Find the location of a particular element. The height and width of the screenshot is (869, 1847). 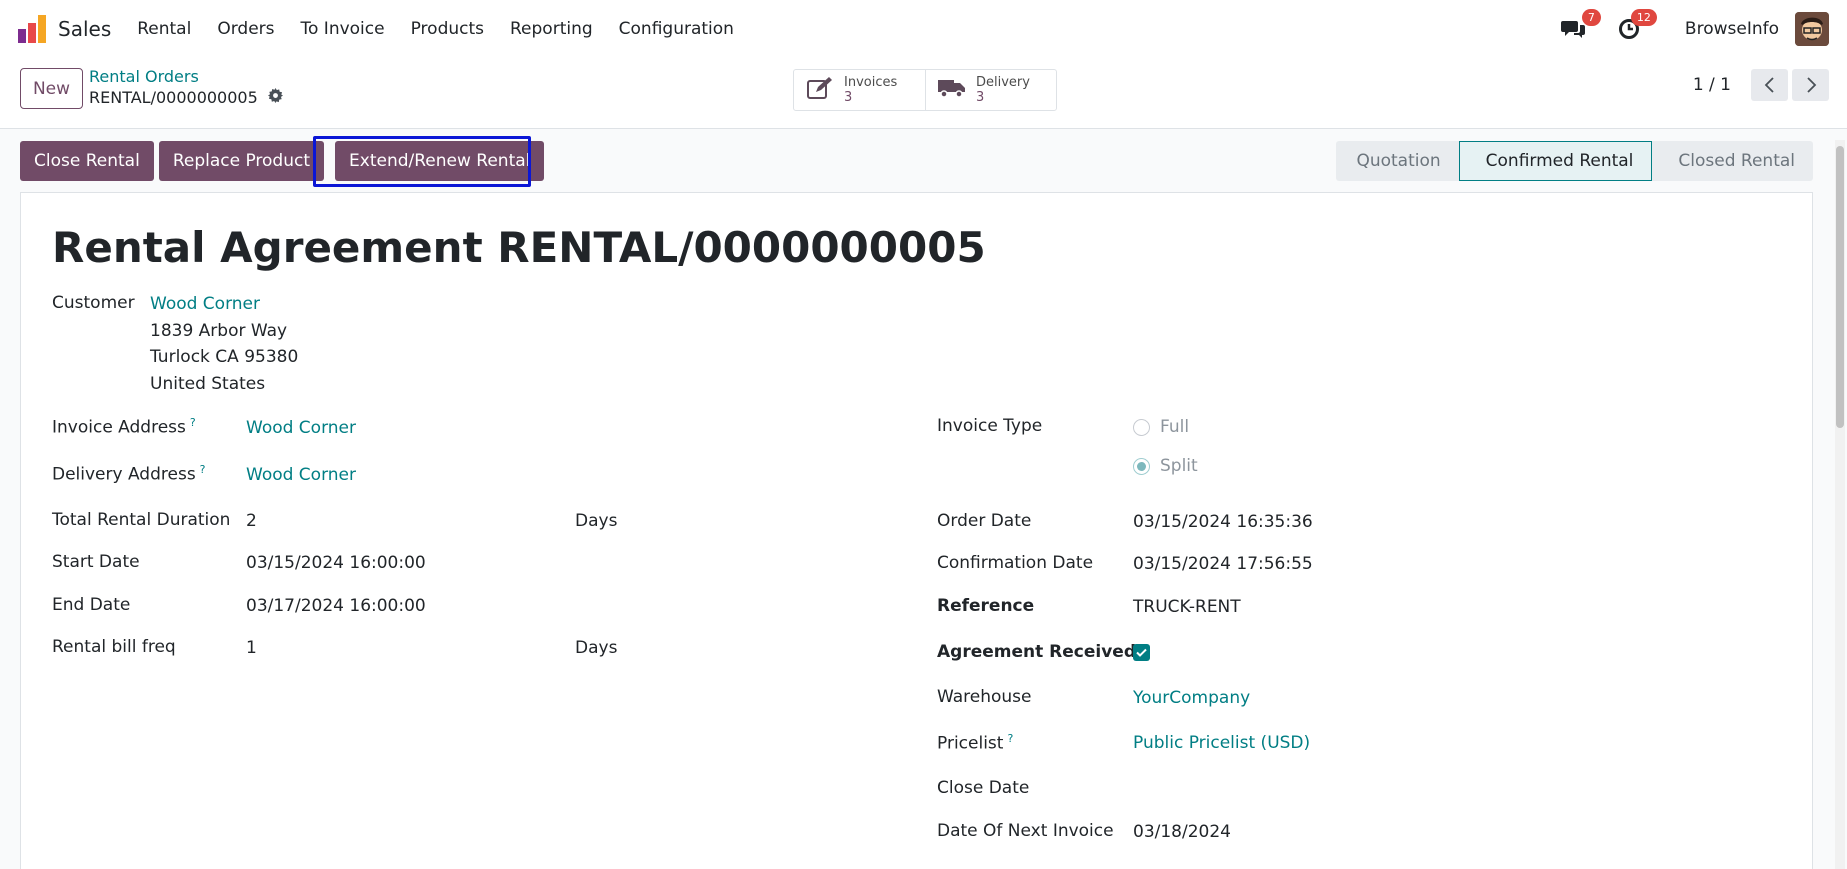

invoice-address-label-text: Invoice Address is located at coordinates (119, 427).